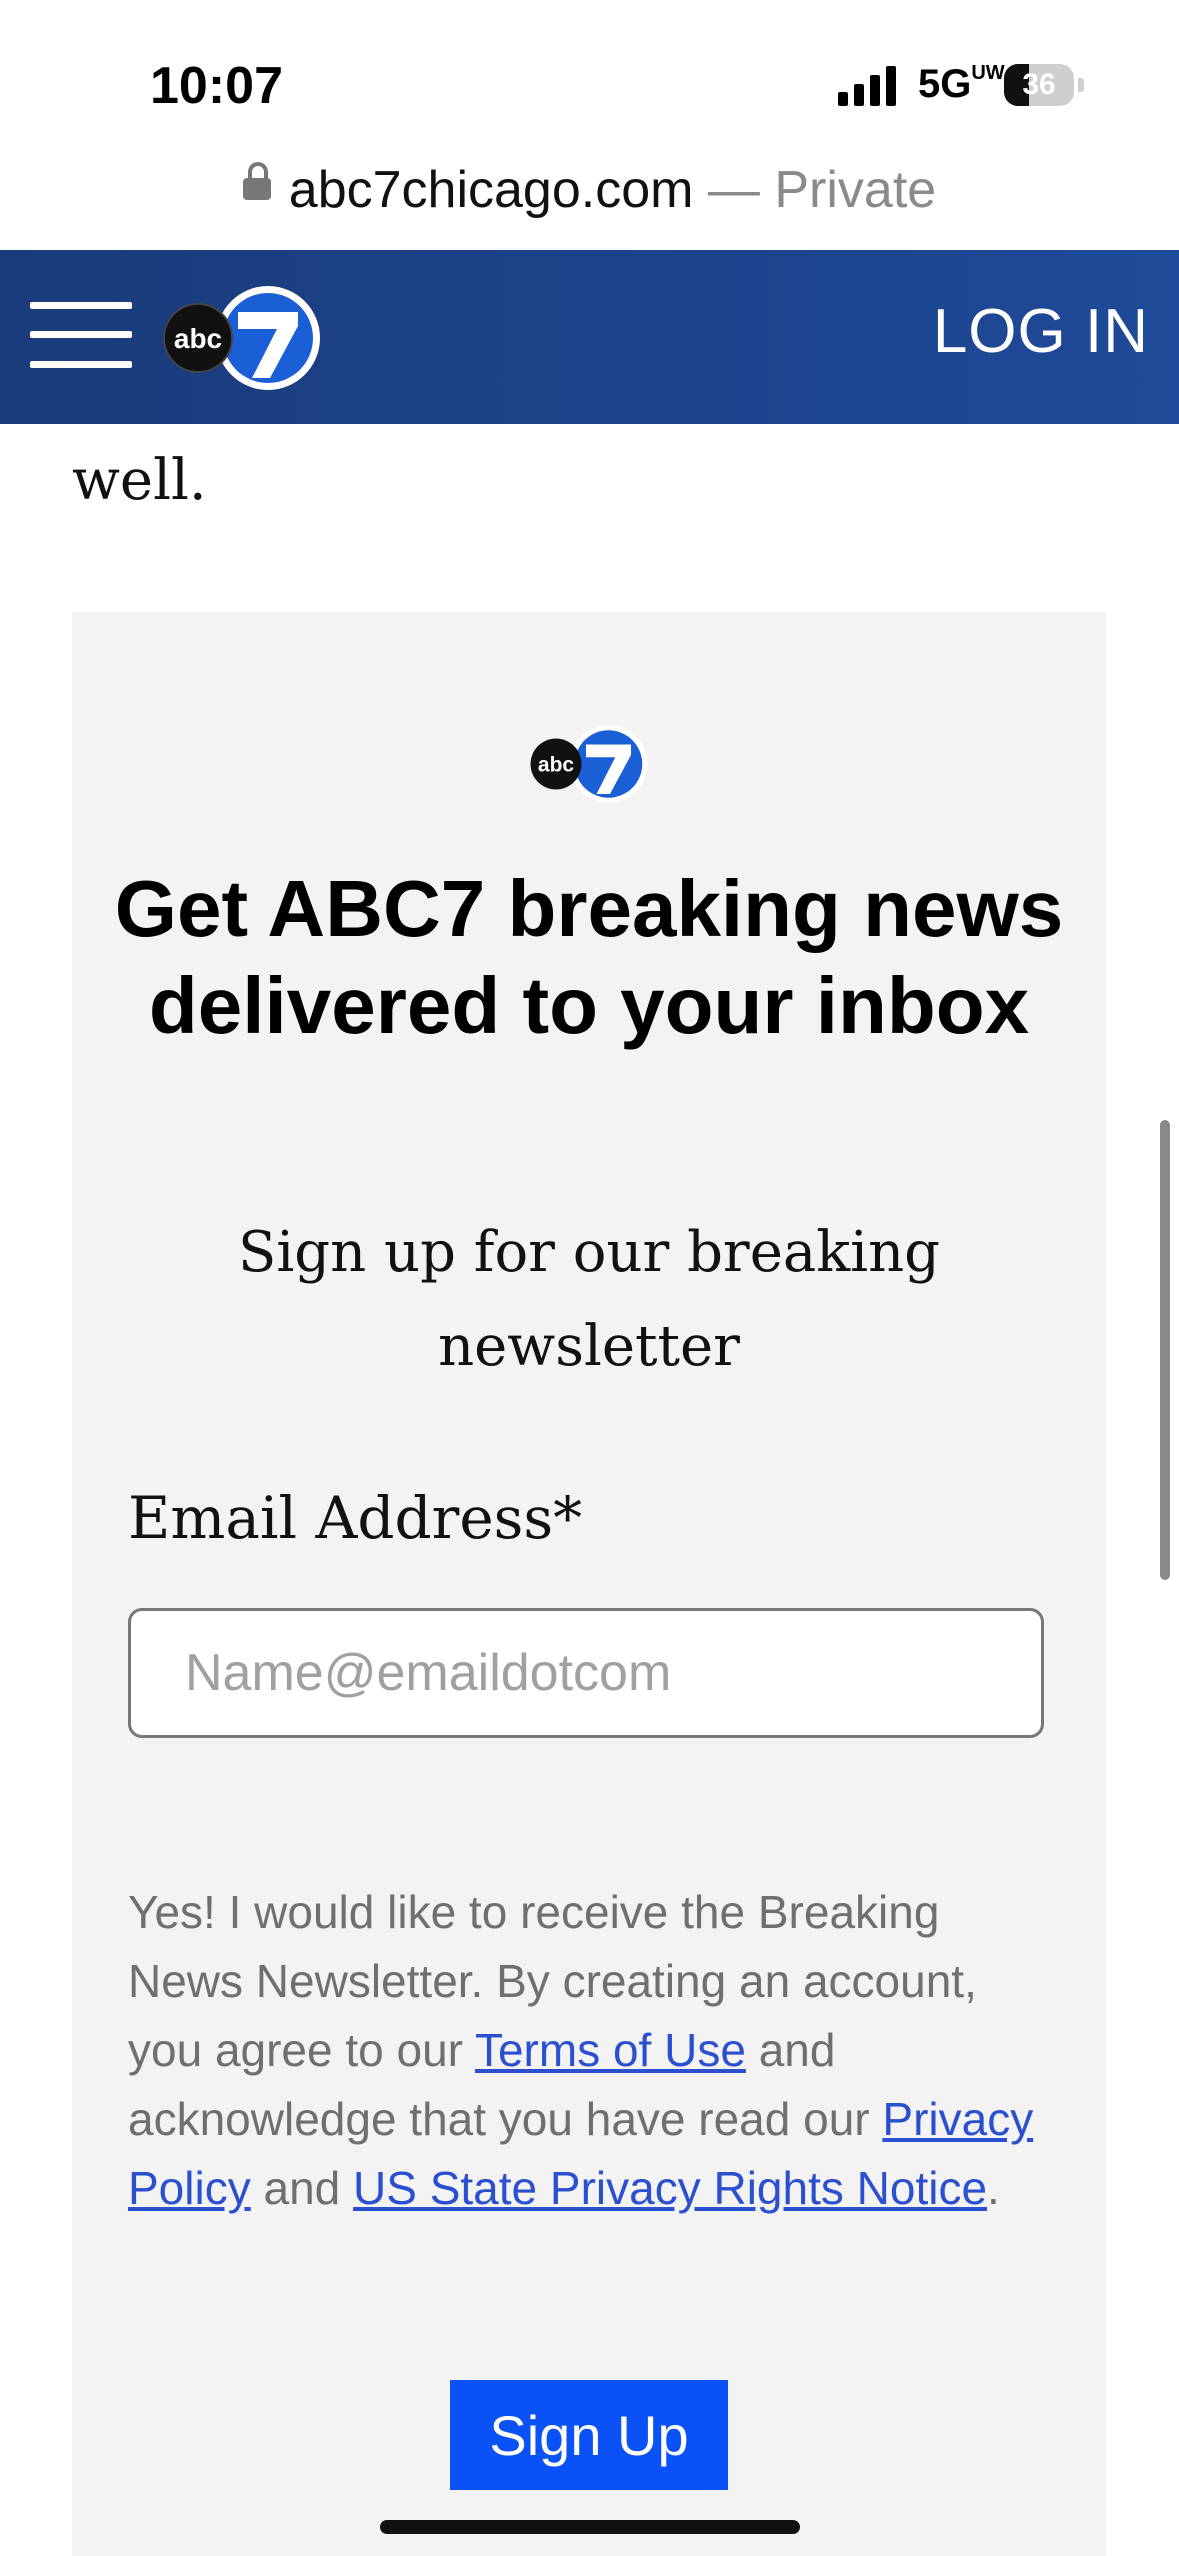 This screenshot has height=2556, width=1179. Describe the element at coordinates (590, 2527) in the screenshot. I see `home-indicator` at that location.